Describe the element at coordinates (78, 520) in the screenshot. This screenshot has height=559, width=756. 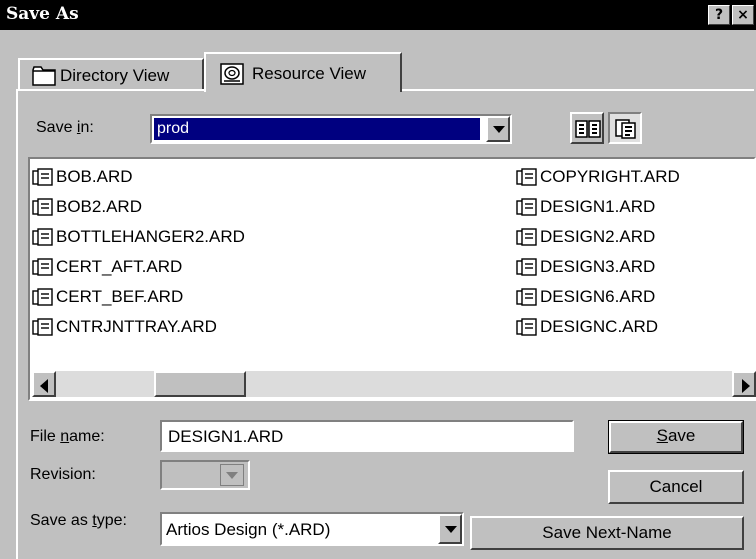
I see `save-as-type-label: Save as type:` at that location.